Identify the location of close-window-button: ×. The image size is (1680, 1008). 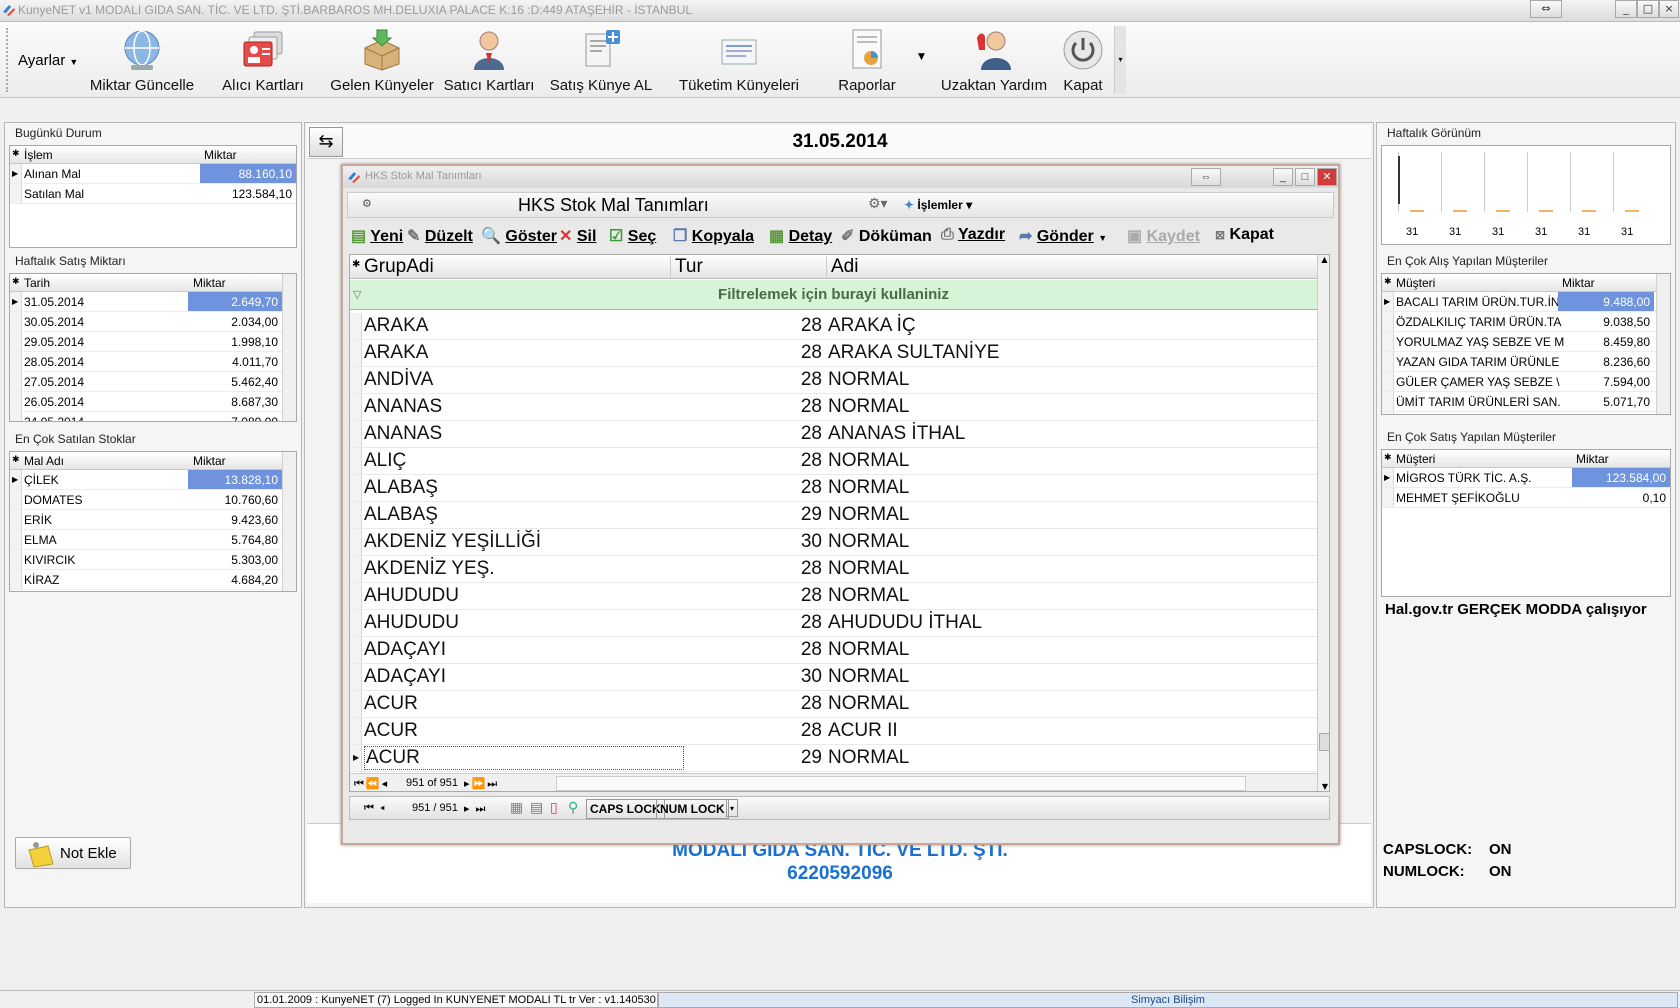
(1669, 9).